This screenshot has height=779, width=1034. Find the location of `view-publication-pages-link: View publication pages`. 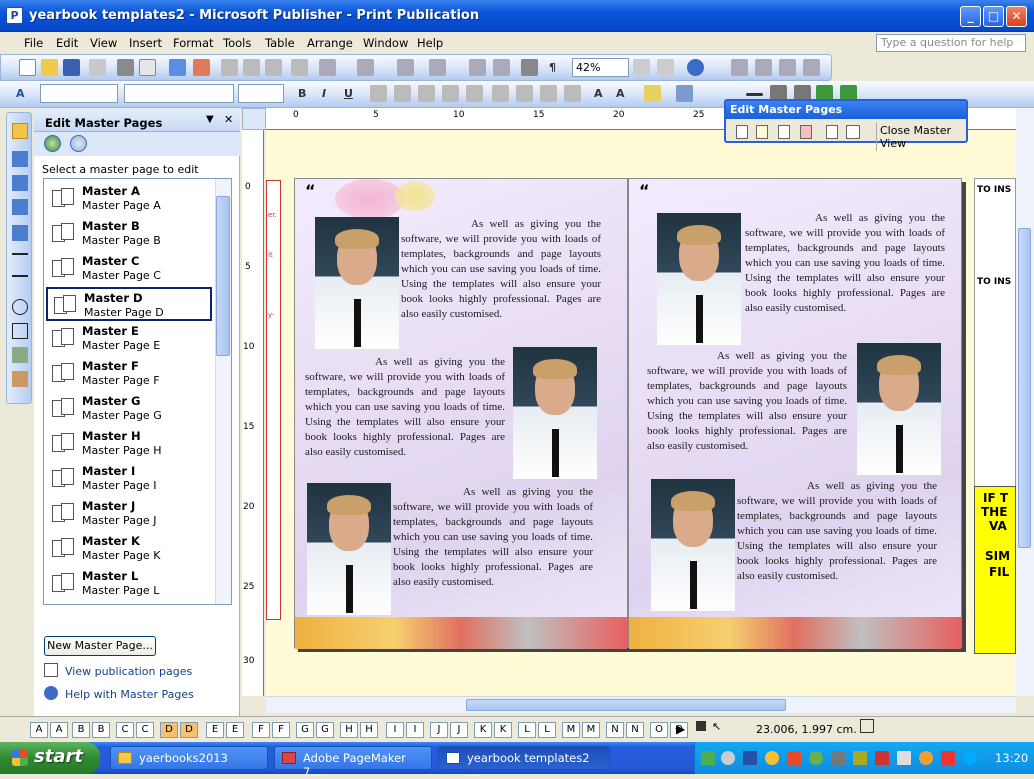

view-publication-pages-link: View publication pages is located at coordinates (128, 671).